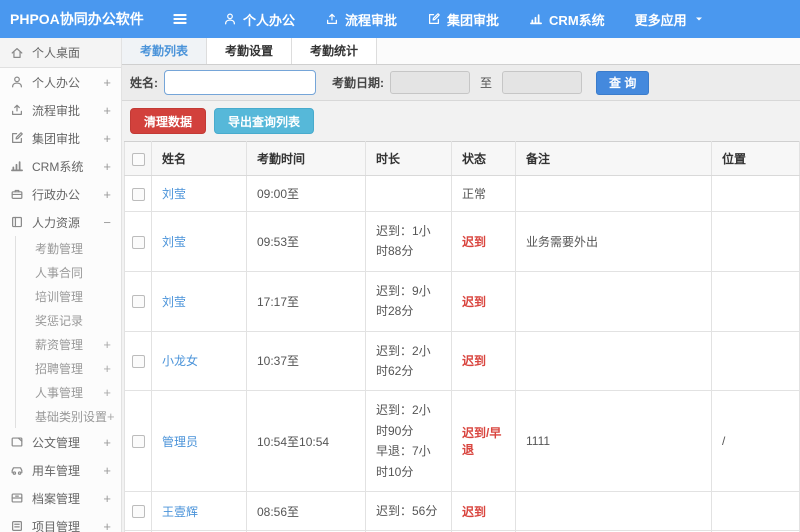  I want to click on tab-考勤列表: 考勤列表, so click(165, 51).